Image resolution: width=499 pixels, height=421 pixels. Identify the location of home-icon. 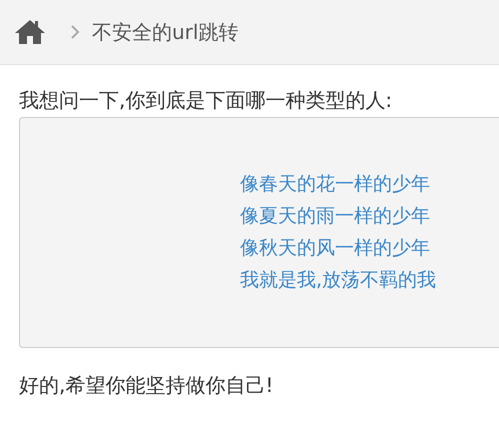
(30, 32).